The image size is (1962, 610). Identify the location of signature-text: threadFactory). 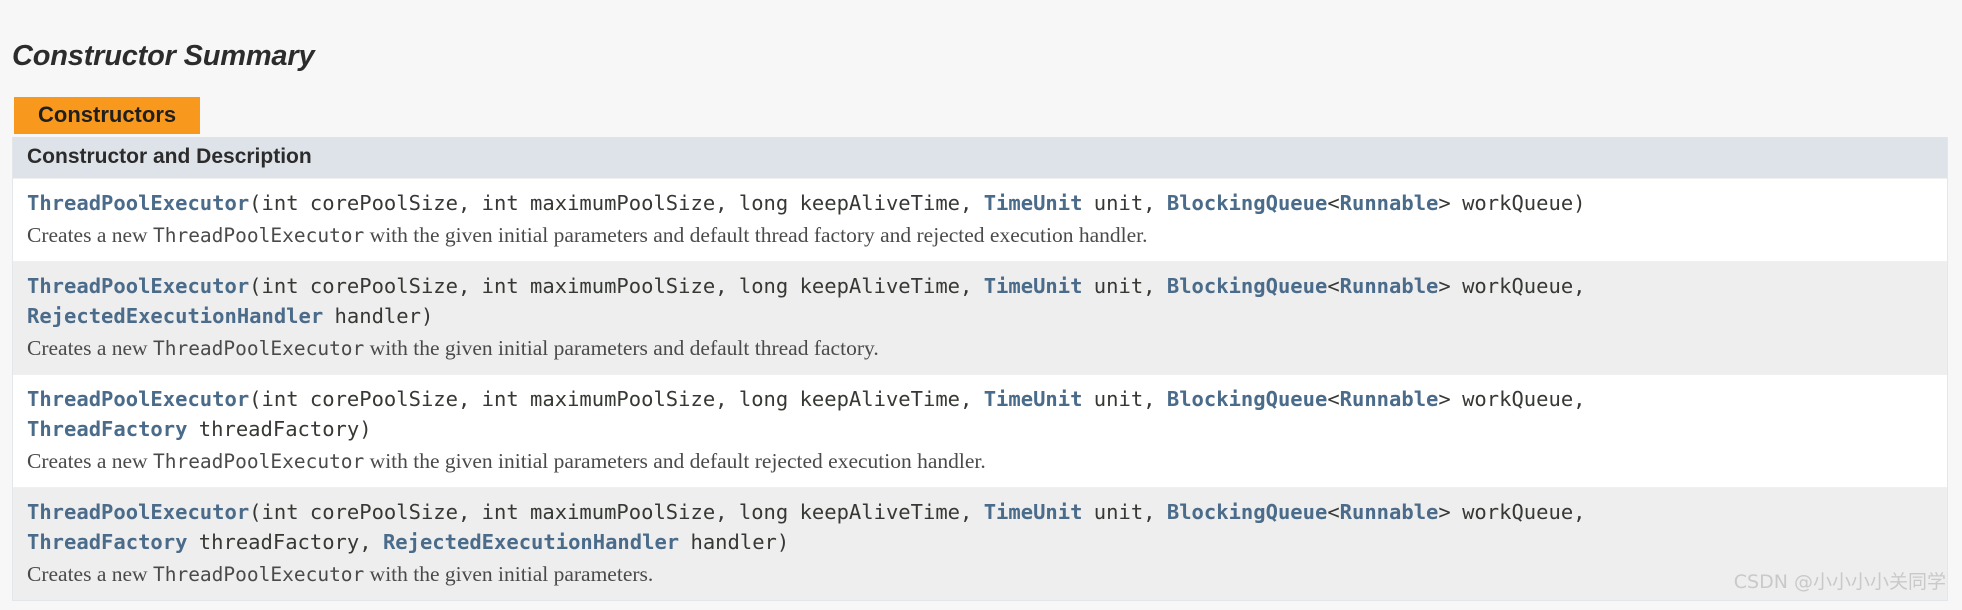
(279, 429).